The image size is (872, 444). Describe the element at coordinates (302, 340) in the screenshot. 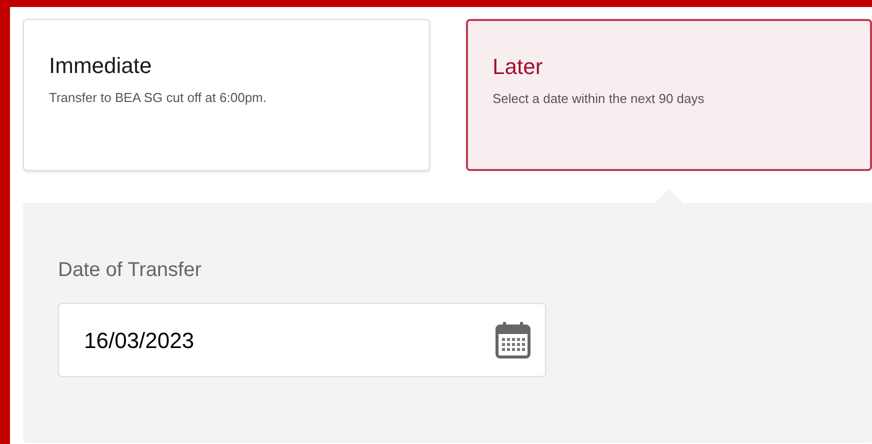

I see `date-field: 16/03/2023` at that location.